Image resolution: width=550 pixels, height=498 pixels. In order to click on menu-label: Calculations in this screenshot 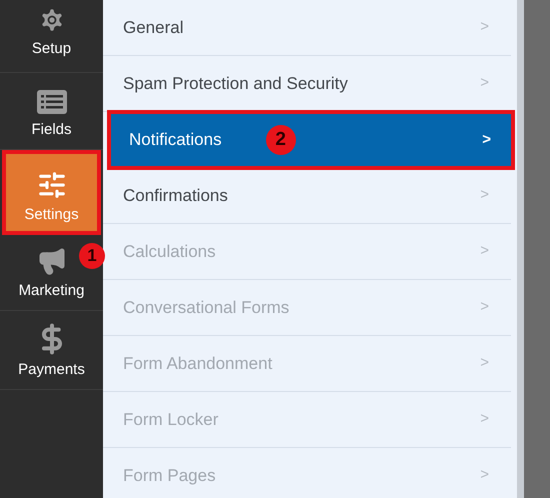, I will do `click(169, 251)`.